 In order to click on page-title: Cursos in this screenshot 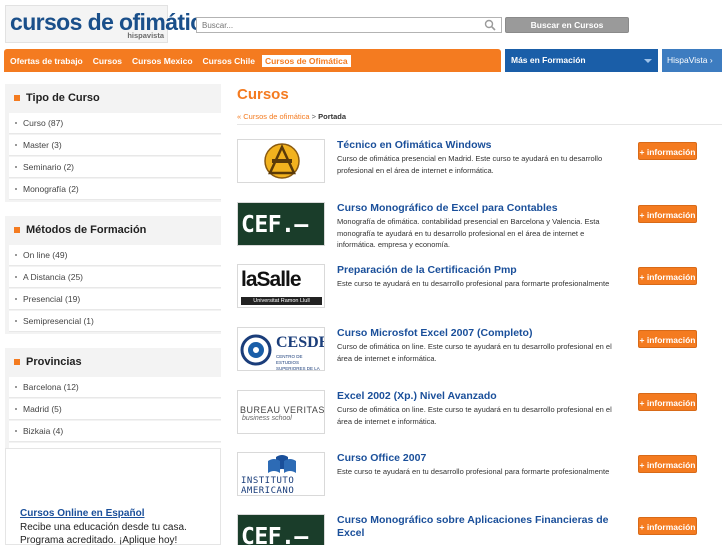, I will do `click(263, 94)`.